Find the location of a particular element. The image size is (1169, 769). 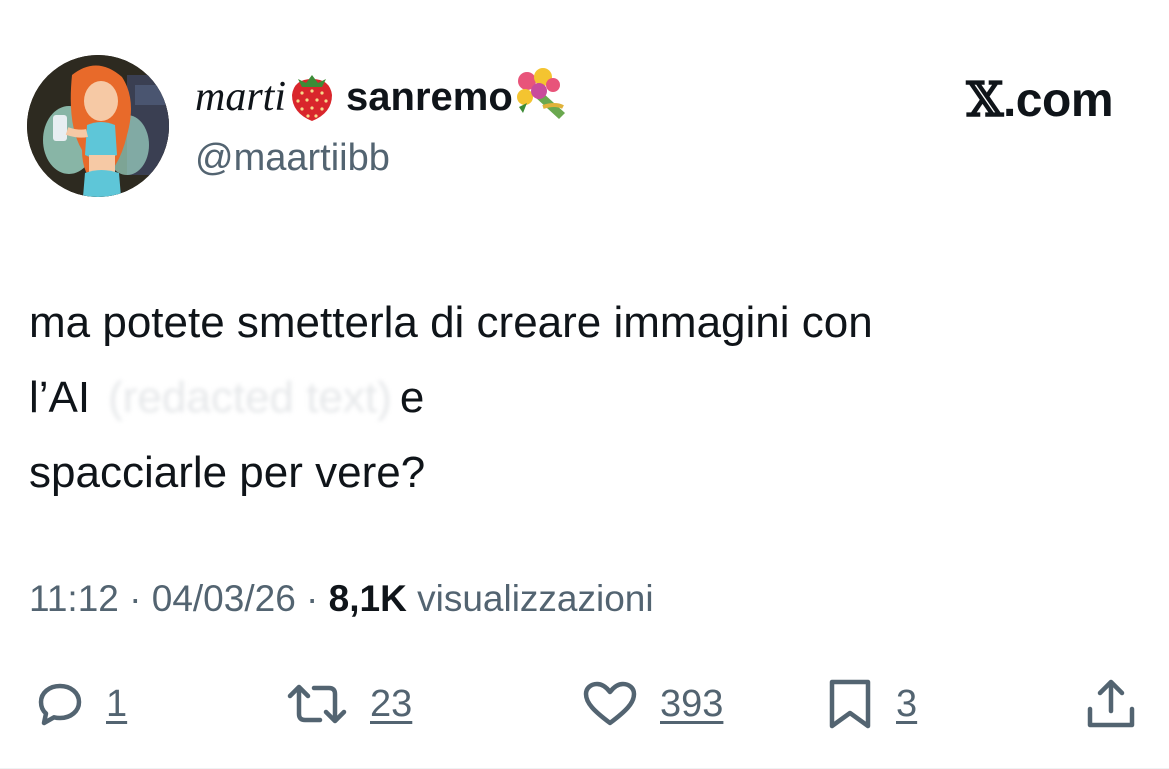

bookmark-button: 3 is located at coordinates (871, 704).